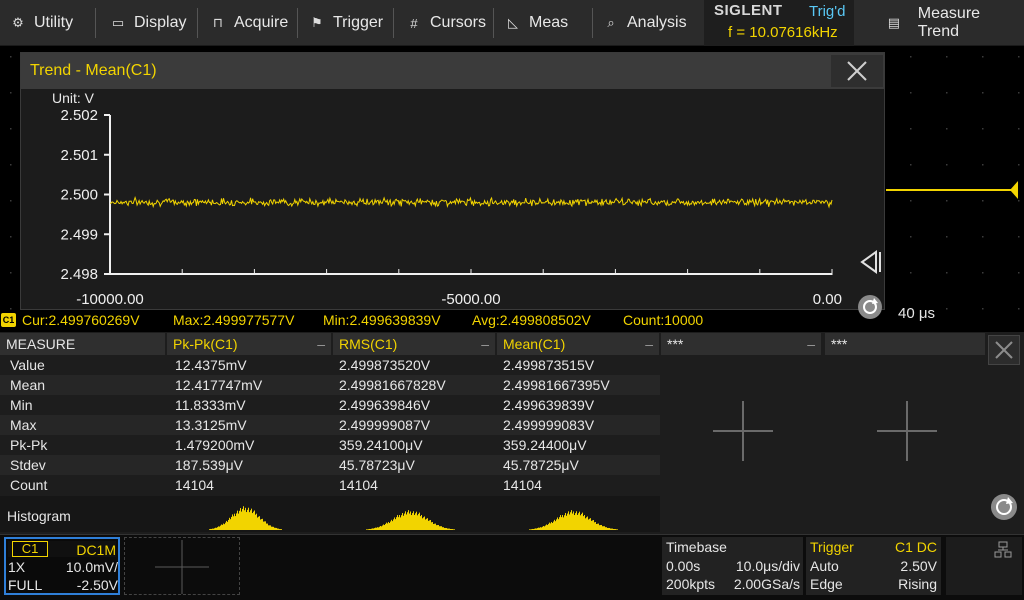  What do you see at coordinates (148, 23) in the screenshot?
I see `menu-display: ▭ Display` at bounding box center [148, 23].